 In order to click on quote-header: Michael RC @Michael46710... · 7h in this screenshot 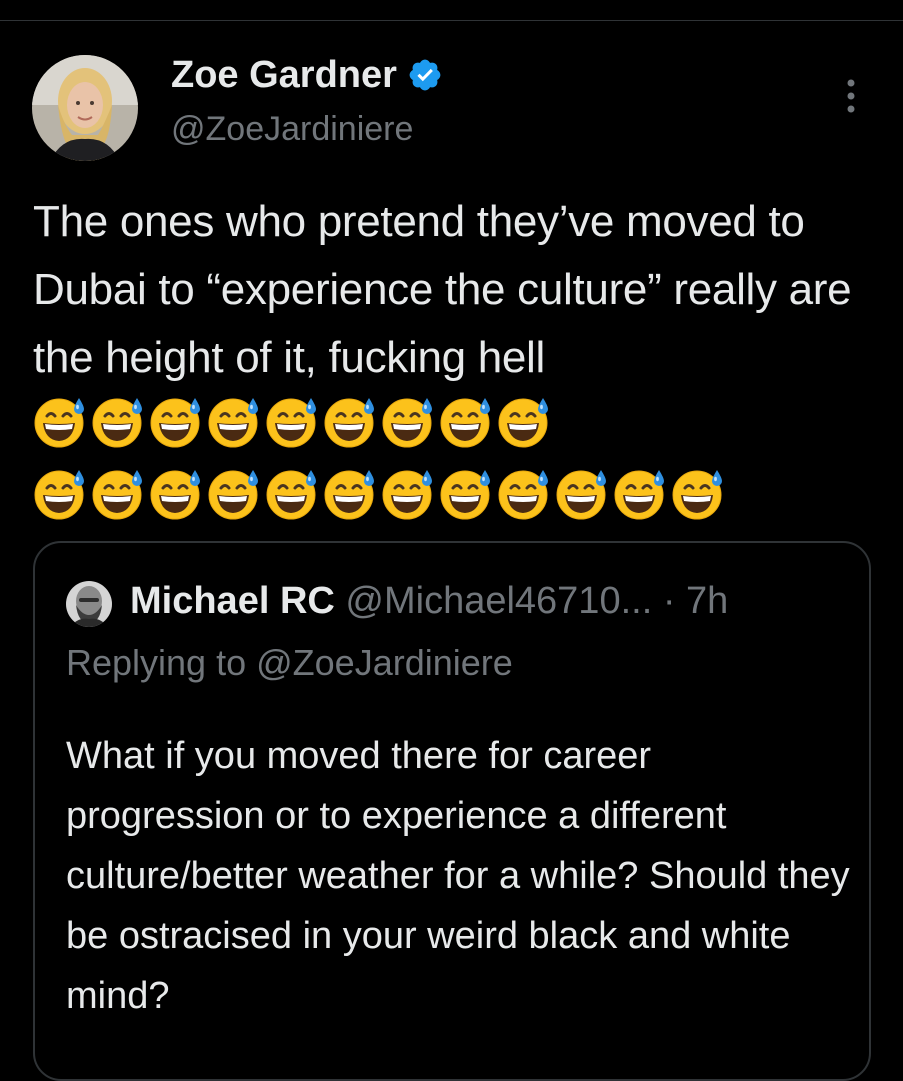, I will do `click(429, 601)`.